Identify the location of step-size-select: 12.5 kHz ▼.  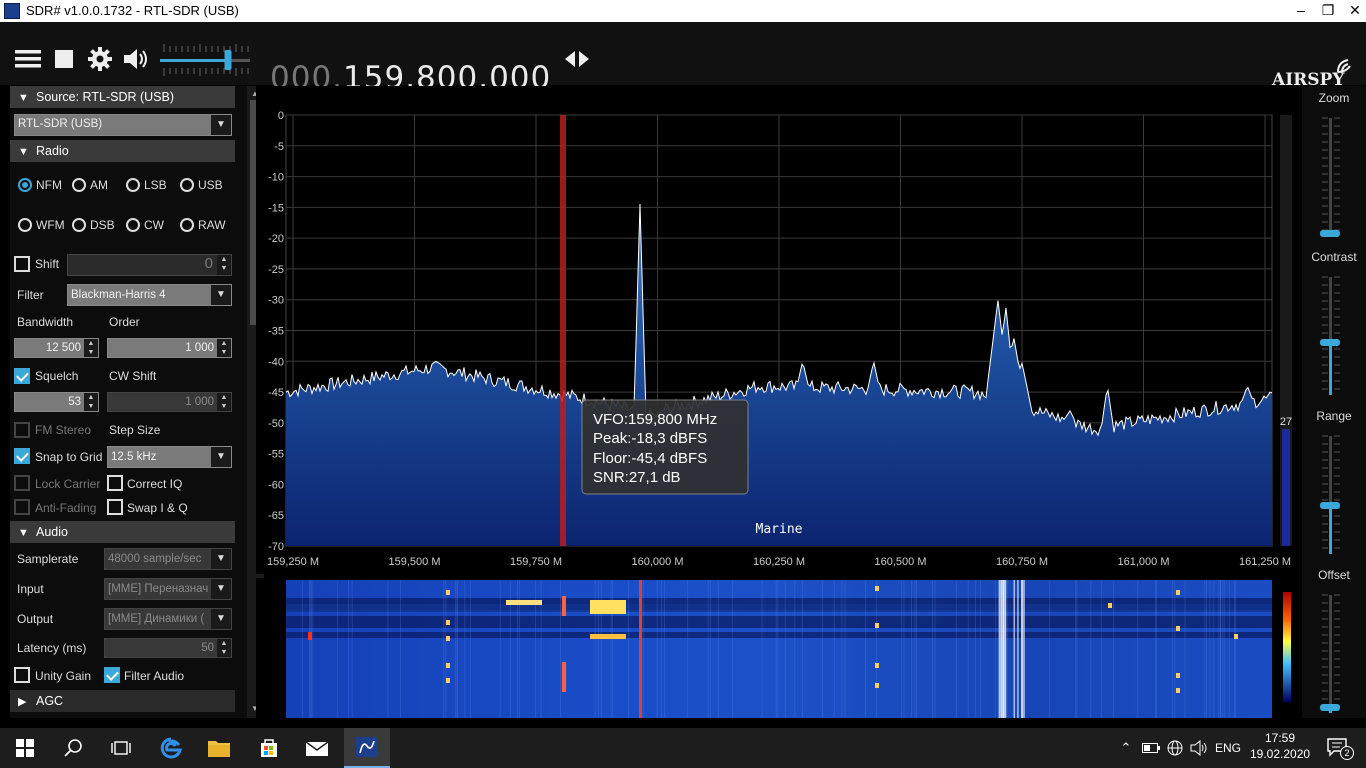
(169, 457).